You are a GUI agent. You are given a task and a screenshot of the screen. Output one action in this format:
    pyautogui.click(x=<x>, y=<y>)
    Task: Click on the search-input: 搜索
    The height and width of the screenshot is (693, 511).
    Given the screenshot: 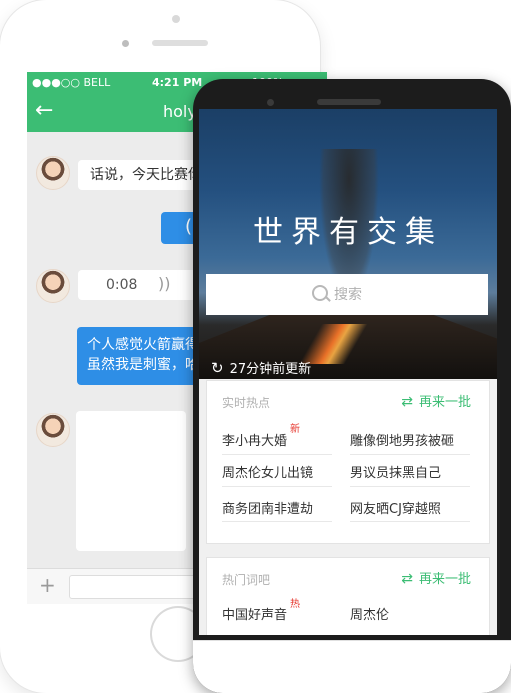 What is the action you would take?
    pyautogui.click(x=347, y=294)
    